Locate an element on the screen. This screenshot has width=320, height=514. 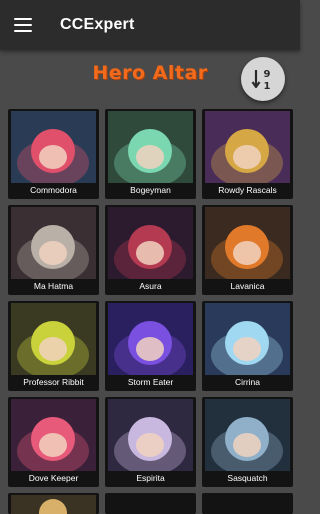
sort-top-digit: 9 is located at coordinates (267, 74).